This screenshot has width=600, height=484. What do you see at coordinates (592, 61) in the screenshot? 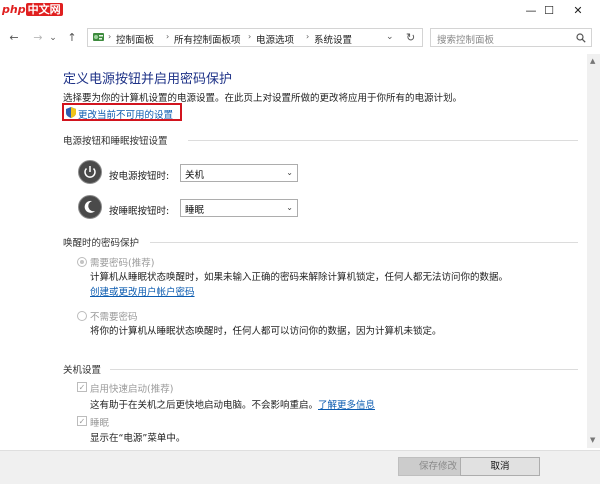
I see `scroll-up-icon: ▲` at bounding box center [592, 61].